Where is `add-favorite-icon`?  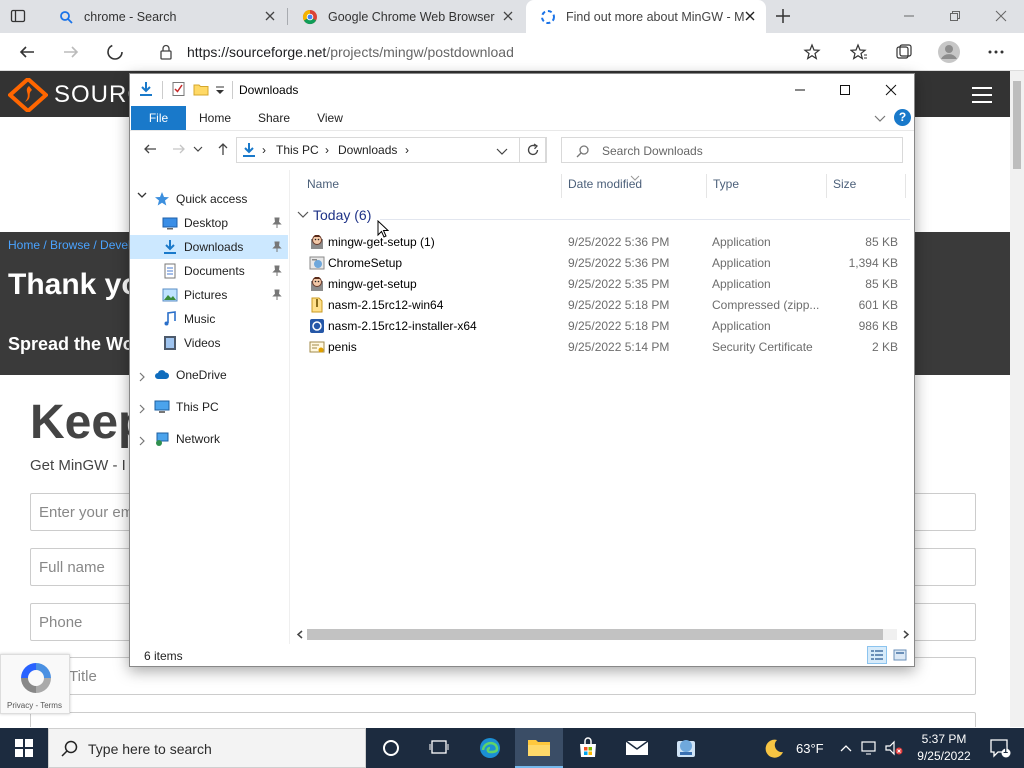 add-favorite-icon is located at coordinates (812, 52).